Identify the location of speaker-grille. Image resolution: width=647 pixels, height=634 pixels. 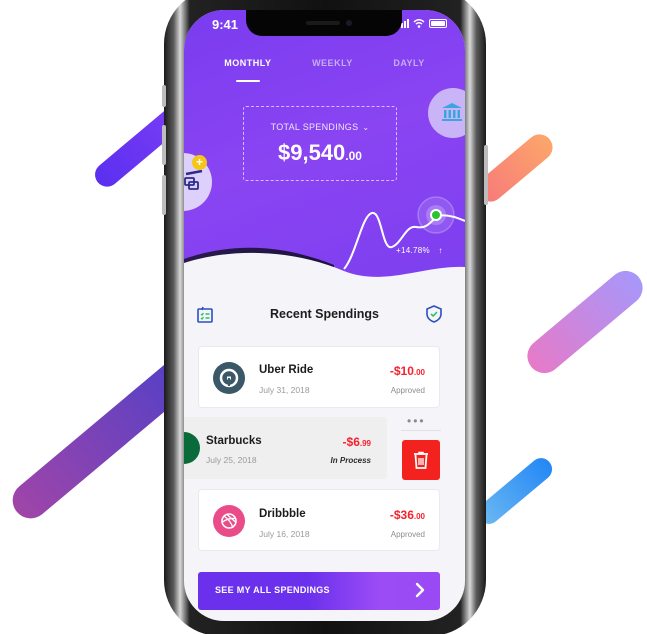
(323, 23).